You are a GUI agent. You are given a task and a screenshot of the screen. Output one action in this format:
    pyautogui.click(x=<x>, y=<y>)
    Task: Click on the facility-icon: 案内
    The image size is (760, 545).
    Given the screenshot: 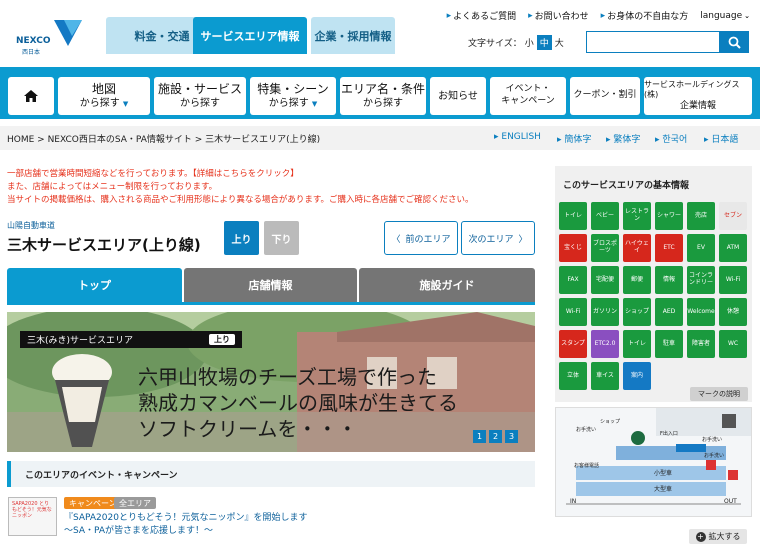 What is the action you would take?
    pyautogui.click(x=637, y=376)
    